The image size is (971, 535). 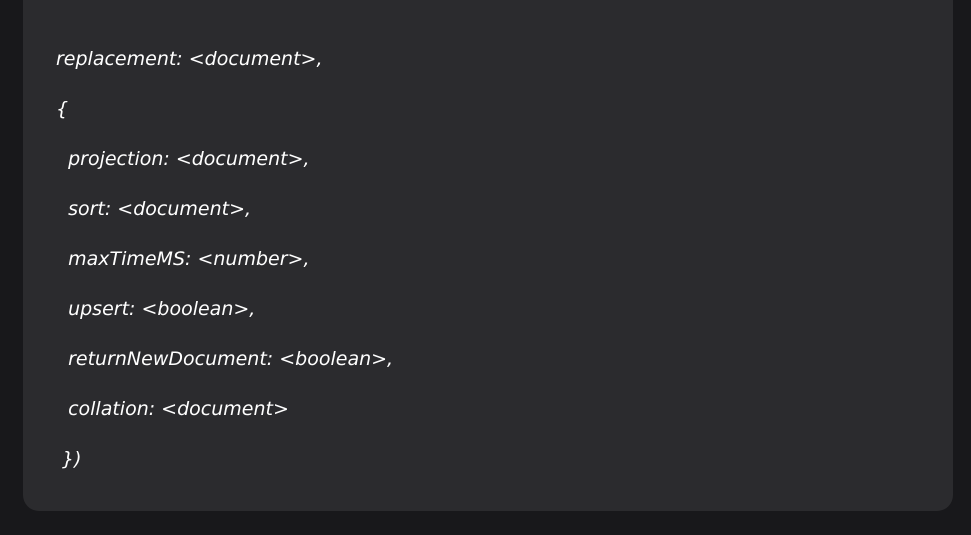 I want to click on code-line-collation: collation: <document>, so click(x=172, y=409).